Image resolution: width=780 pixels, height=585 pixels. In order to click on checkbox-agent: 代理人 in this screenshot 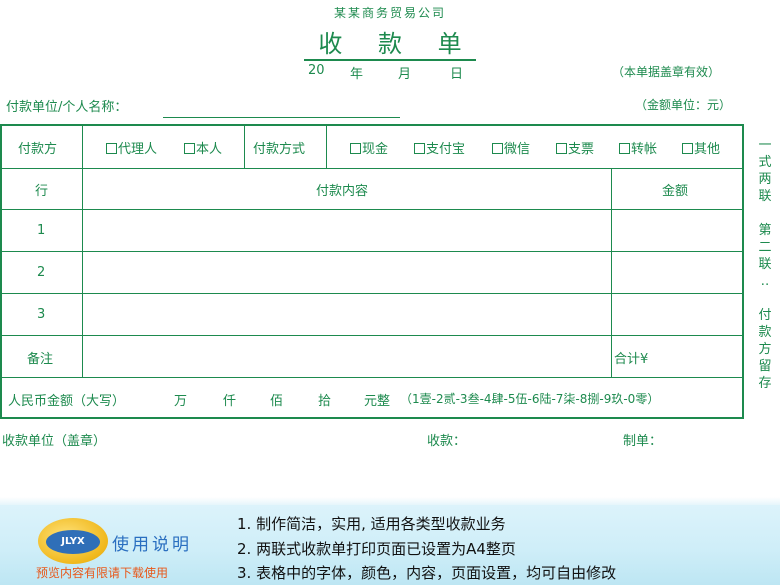, I will do `click(131, 147)`.